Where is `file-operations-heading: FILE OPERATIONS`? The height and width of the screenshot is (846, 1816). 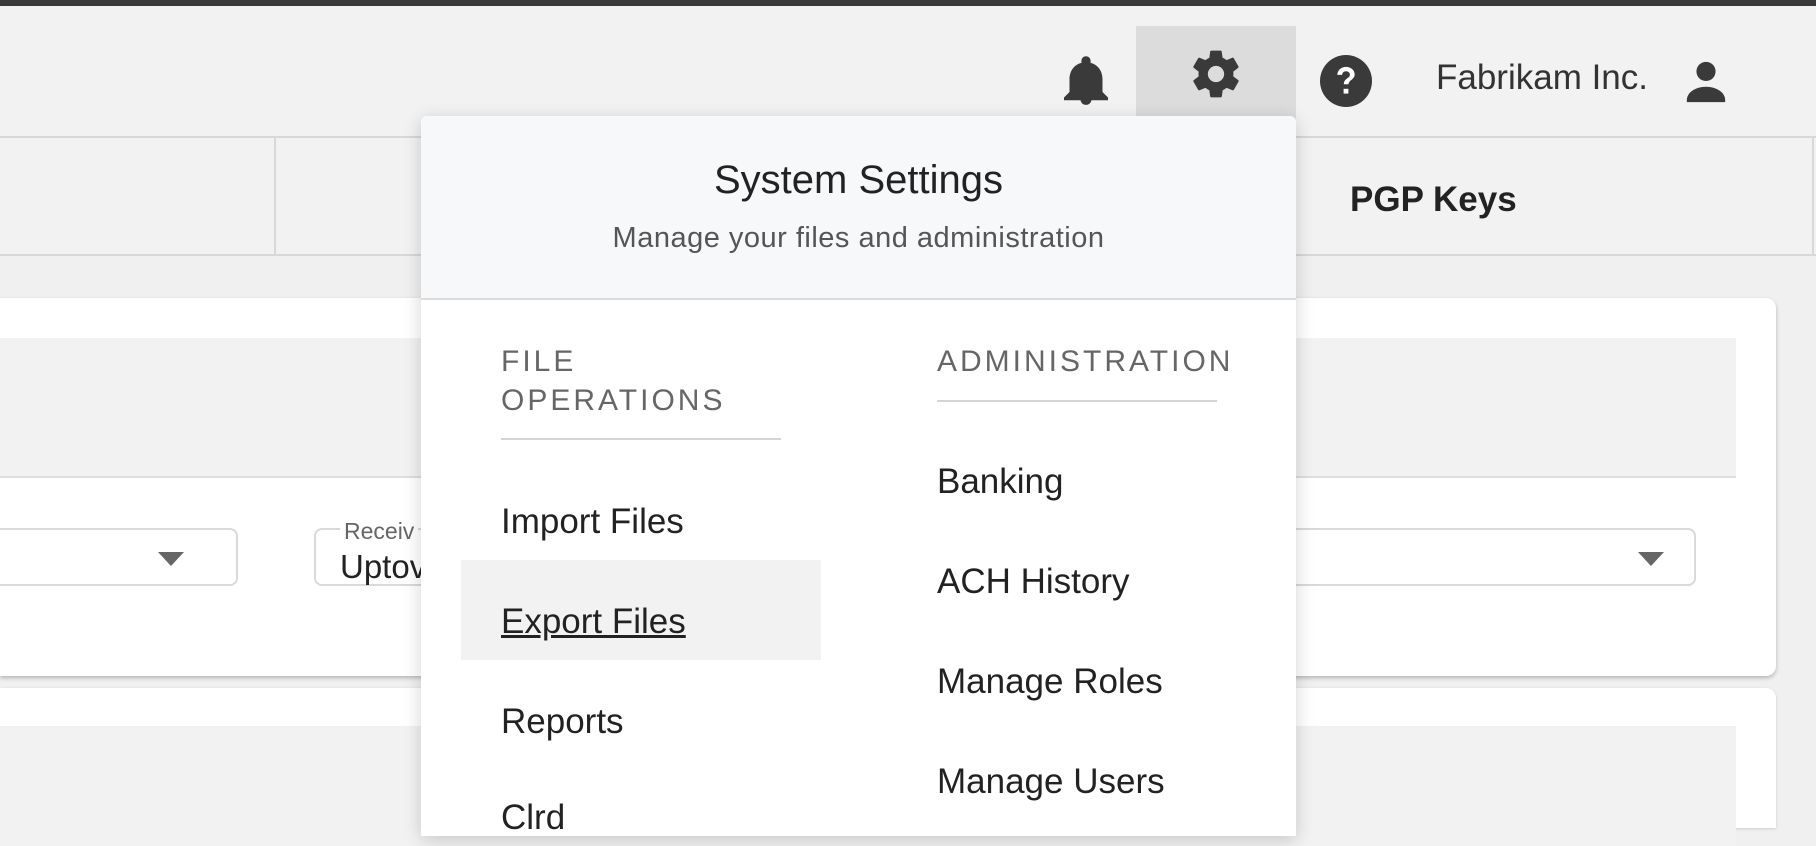 file-operations-heading: FILE OPERATIONS is located at coordinates (651, 381).